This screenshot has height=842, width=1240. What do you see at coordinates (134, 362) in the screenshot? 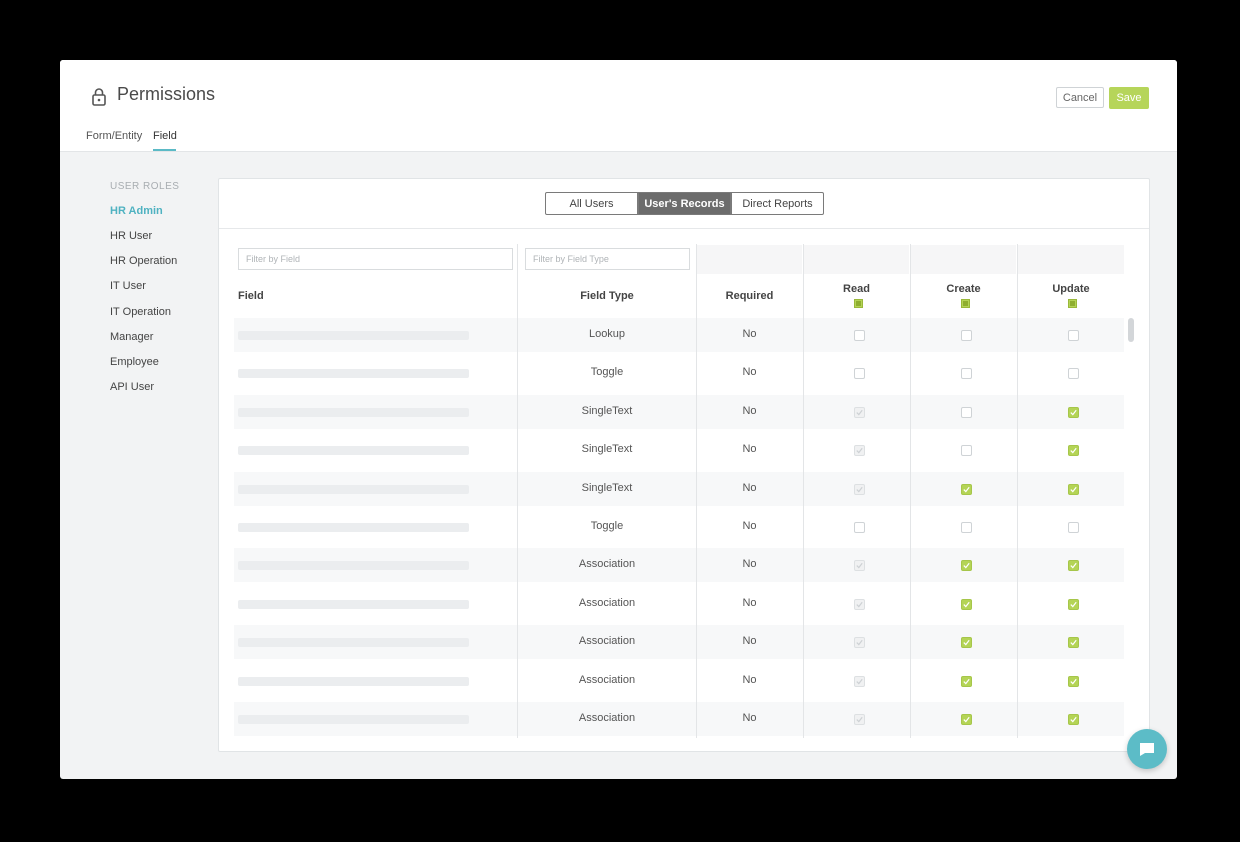
I see `sidebar-item-employee: Employee` at bounding box center [134, 362].